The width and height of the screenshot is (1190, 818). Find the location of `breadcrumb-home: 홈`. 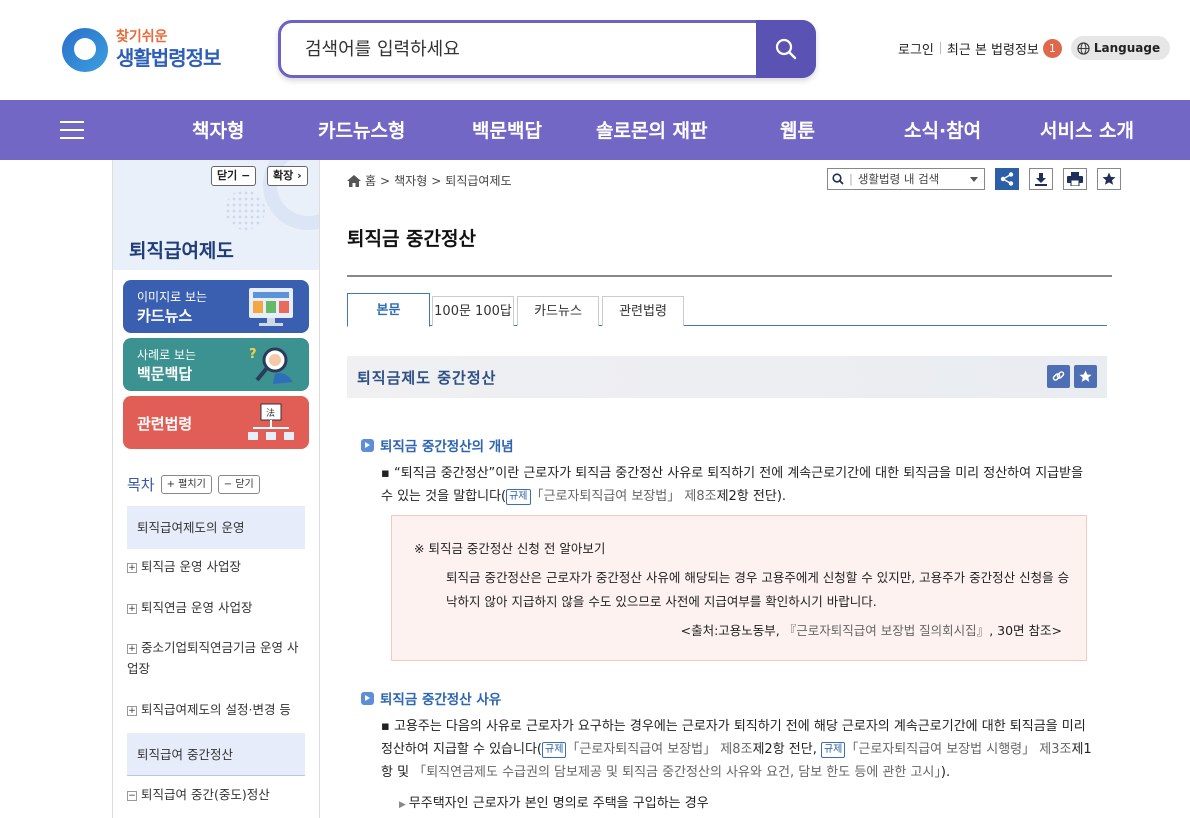

breadcrumb-home: 홈 is located at coordinates (370, 180).